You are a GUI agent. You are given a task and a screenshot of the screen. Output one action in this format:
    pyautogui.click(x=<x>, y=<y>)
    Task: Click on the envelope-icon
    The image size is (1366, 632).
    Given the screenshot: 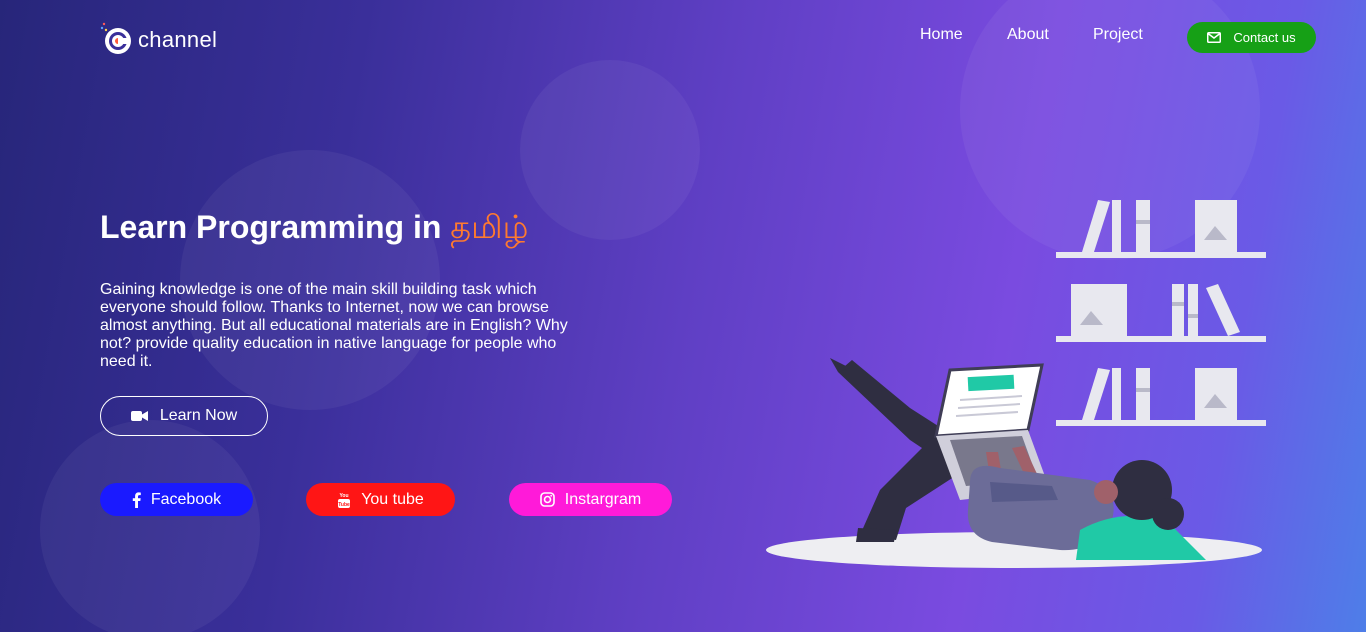 What is the action you would take?
    pyautogui.click(x=1214, y=37)
    